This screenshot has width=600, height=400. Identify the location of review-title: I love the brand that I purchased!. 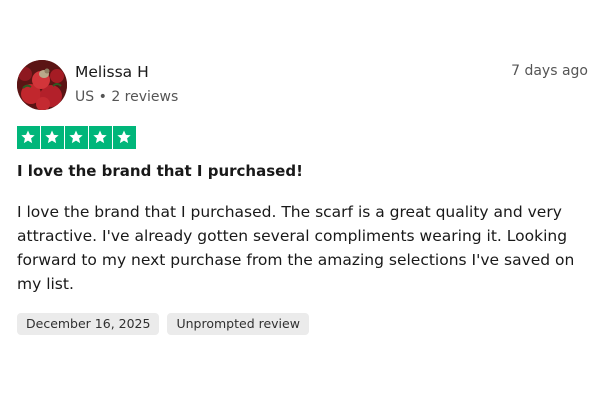
(160, 171).